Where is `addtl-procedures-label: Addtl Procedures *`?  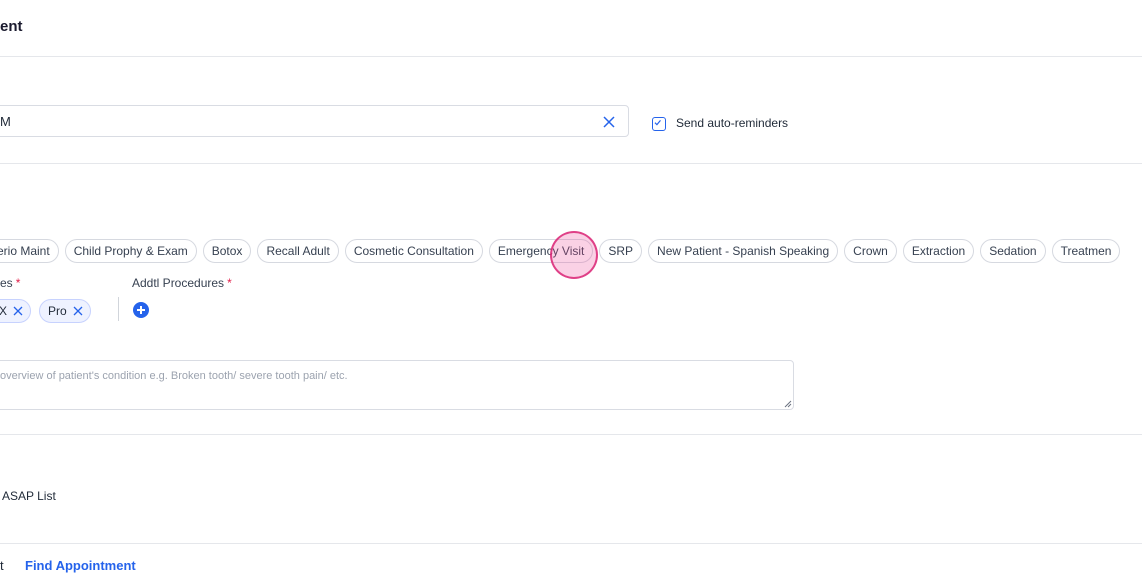
addtl-procedures-label: Addtl Procedures * is located at coordinates (182, 283).